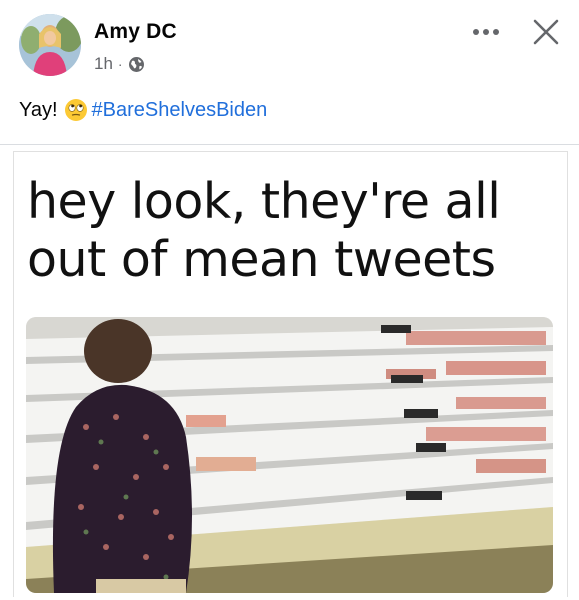 This screenshot has width=579, height=600. What do you see at coordinates (261, 259) in the screenshot?
I see `meme-caption-line-2: out of mean tweets` at bounding box center [261, 259].